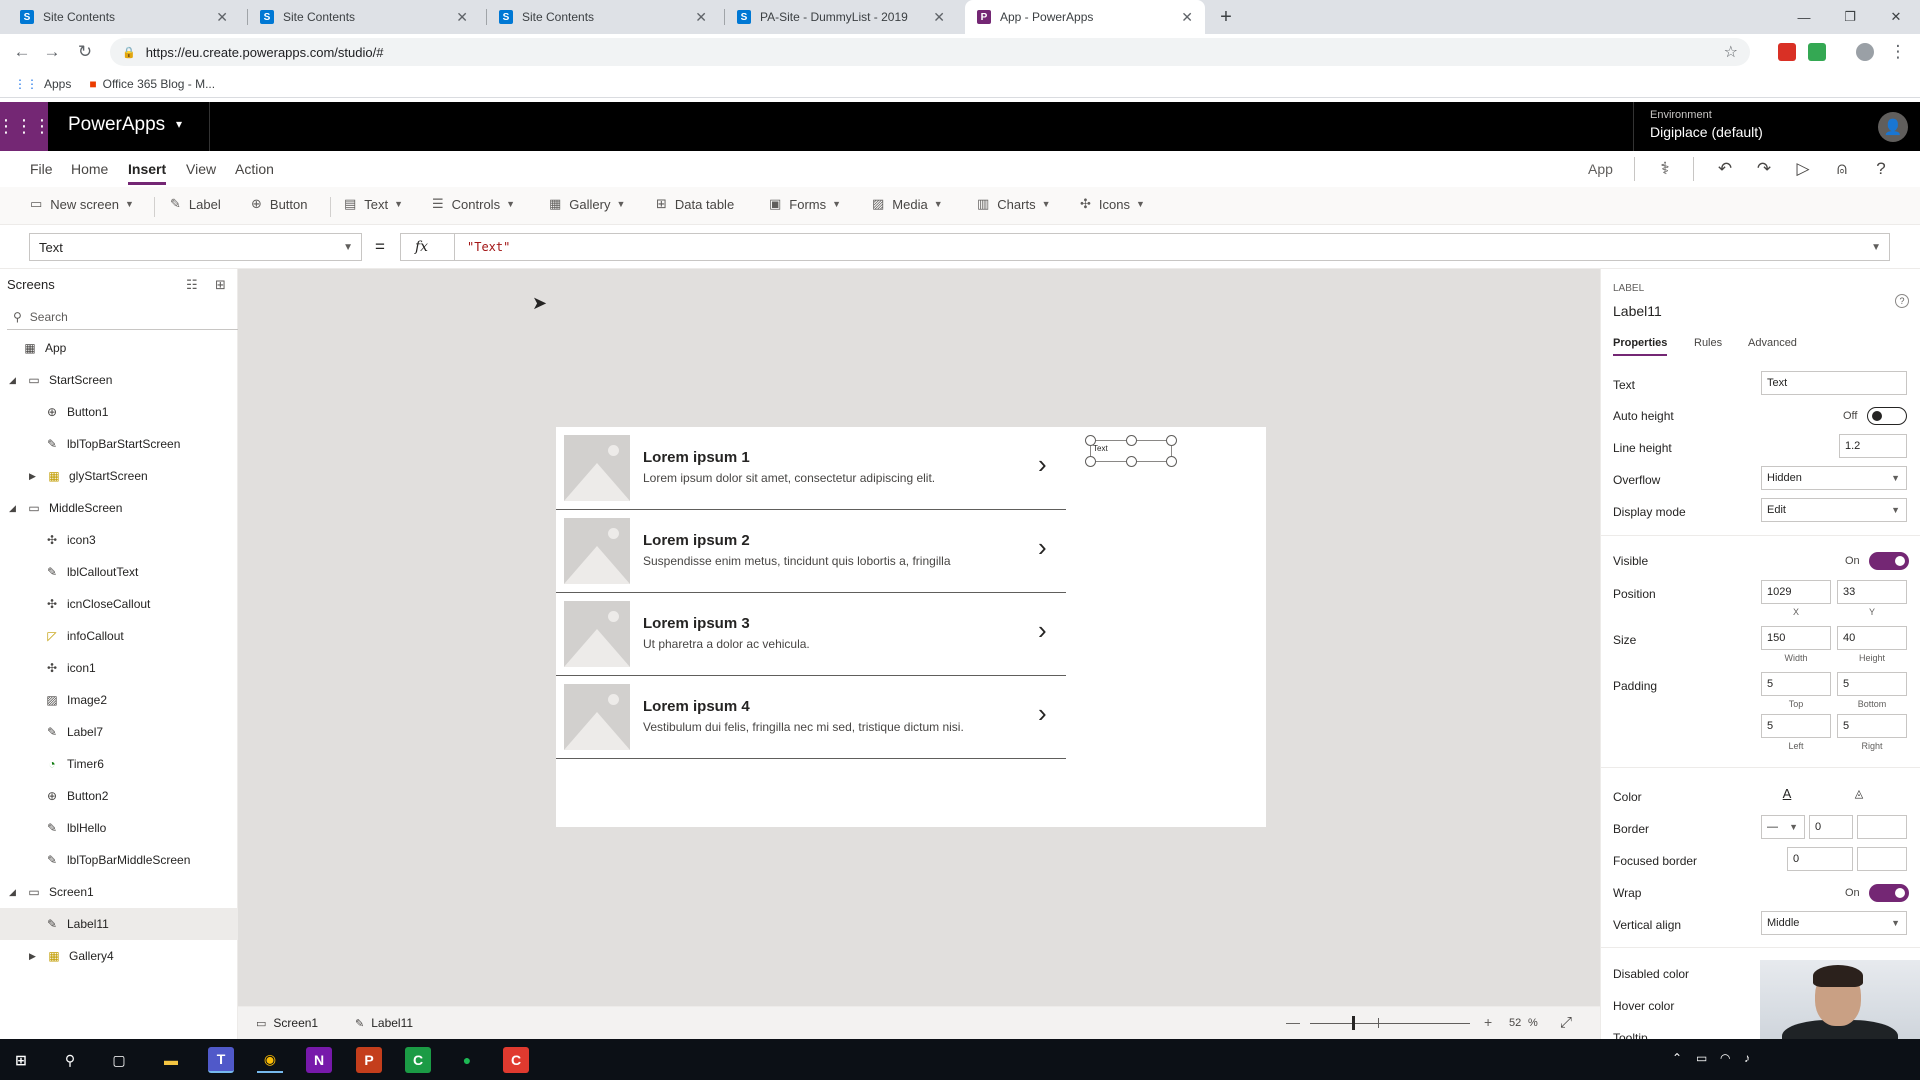 This screenshot has height=1080, width=1920. Describe the element at coordinates (1226, 17) in the screenshot. I see `new-tab-button: +` at that location.